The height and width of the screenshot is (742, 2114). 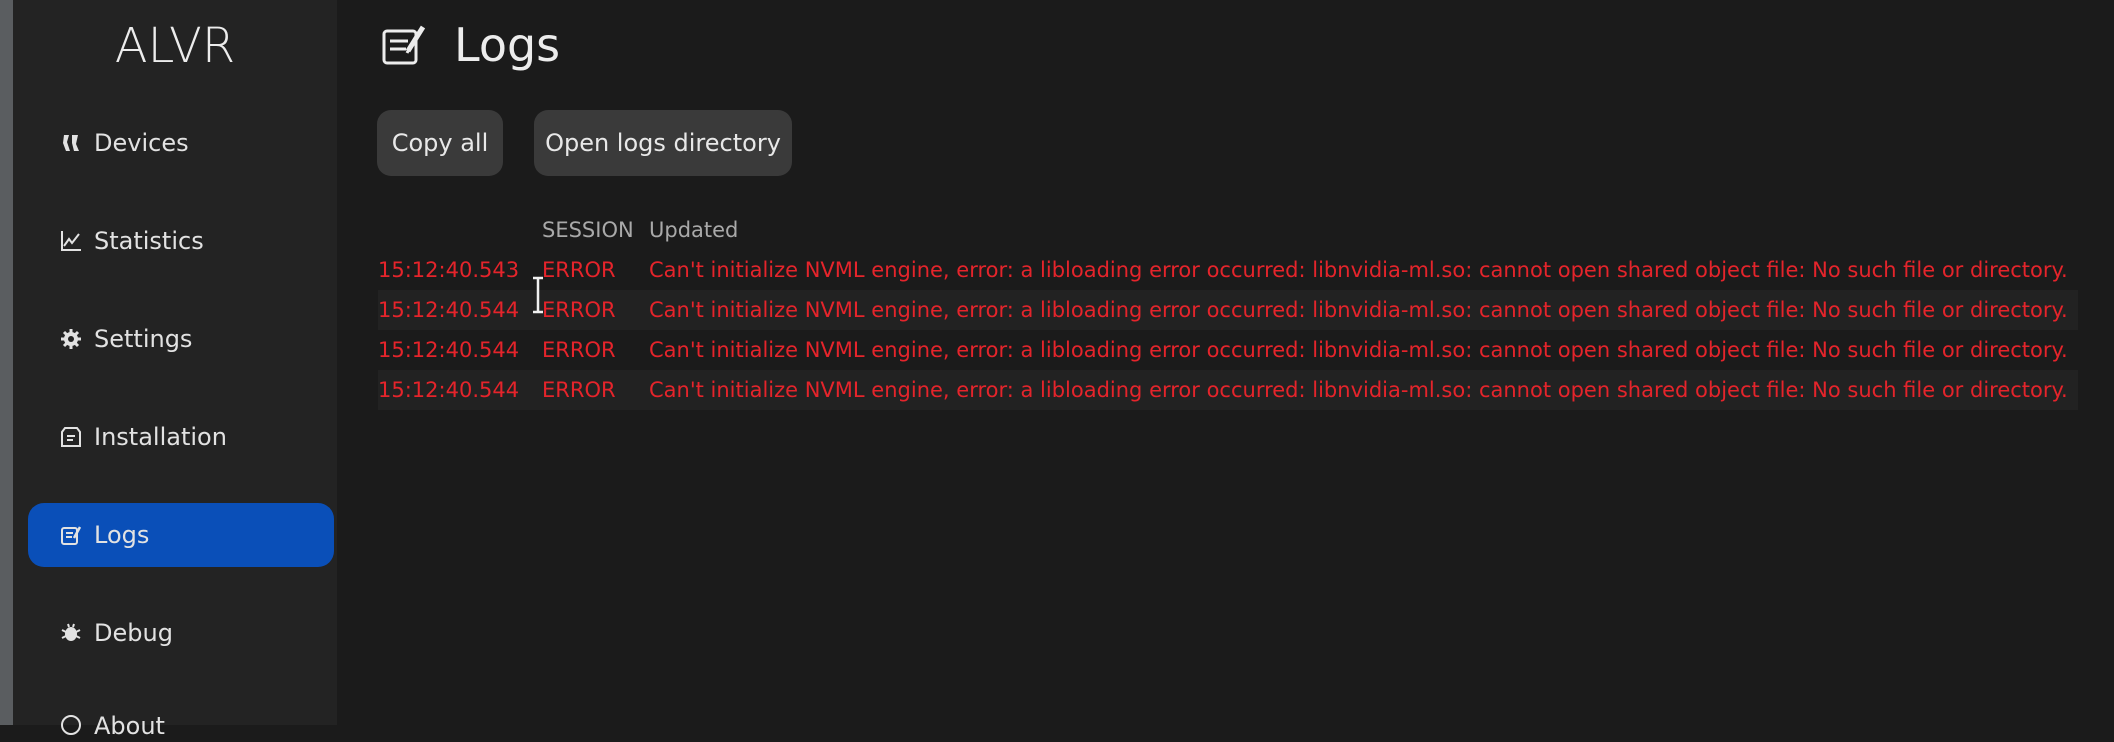 What do you see at coordinates (440, 143) in the screenshot?
I see `copy-all-button: Copy all` at bounding box center [440, 143].